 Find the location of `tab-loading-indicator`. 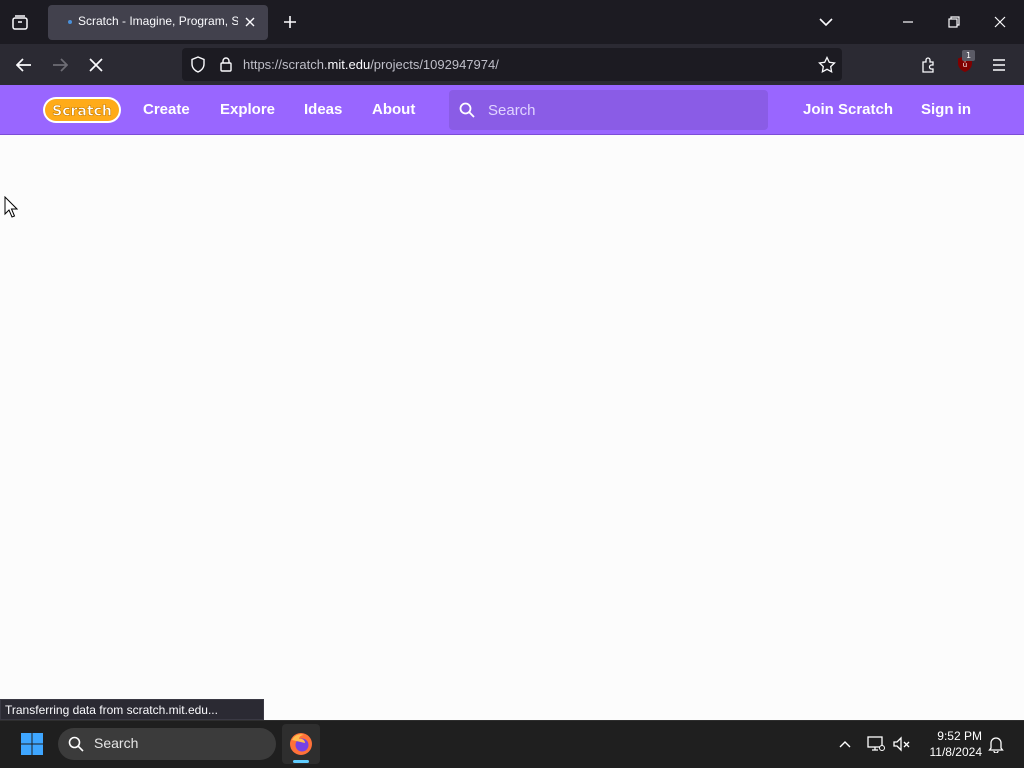

tab-loading-indicator is located at coordinates (70, 22).